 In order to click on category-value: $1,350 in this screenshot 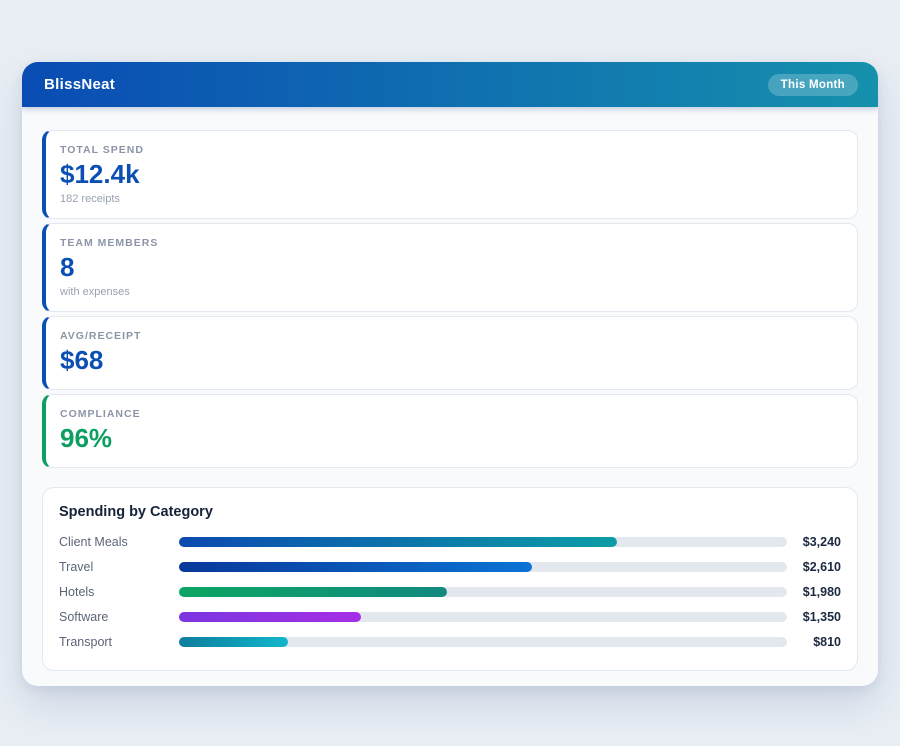, I will do `click(821, 616)`.